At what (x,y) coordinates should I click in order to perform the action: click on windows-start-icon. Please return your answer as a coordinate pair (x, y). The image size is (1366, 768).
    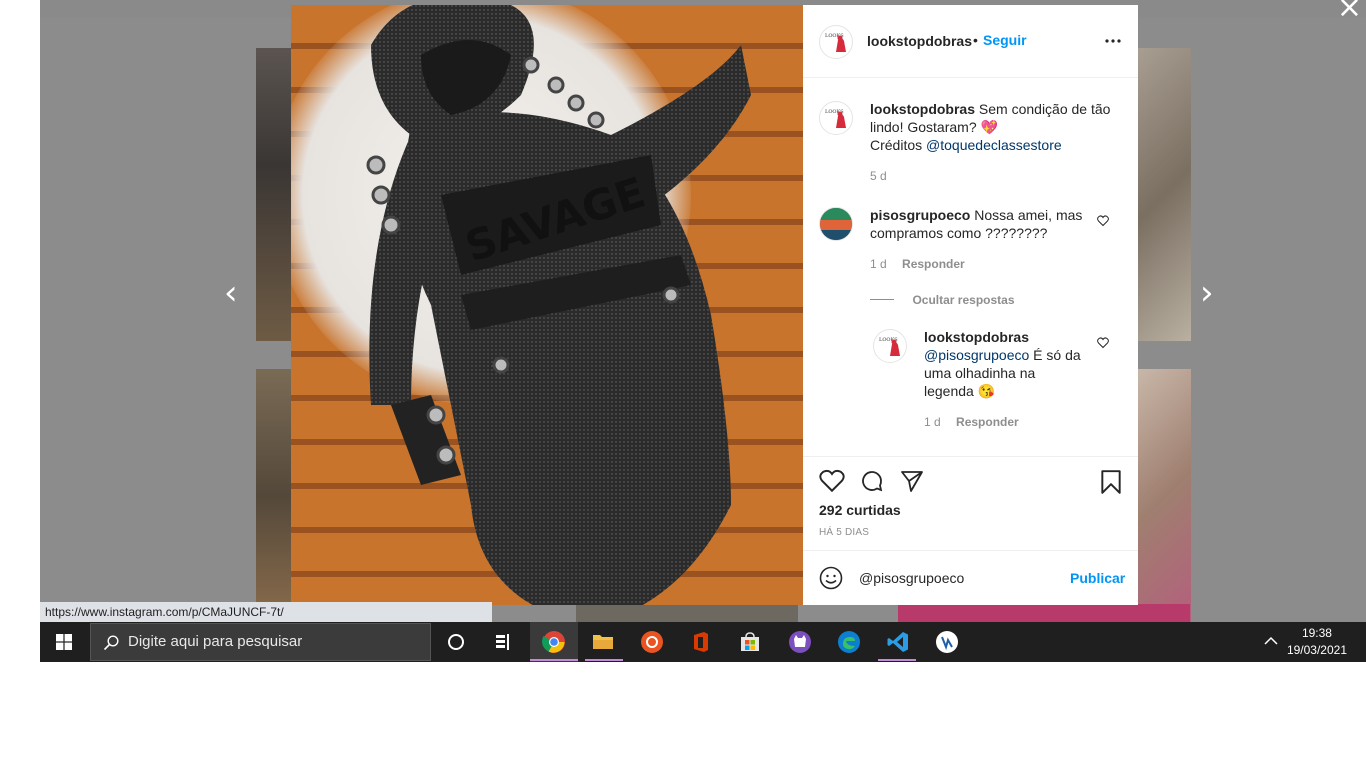
    Looking at the image, I should click on (64, 642).